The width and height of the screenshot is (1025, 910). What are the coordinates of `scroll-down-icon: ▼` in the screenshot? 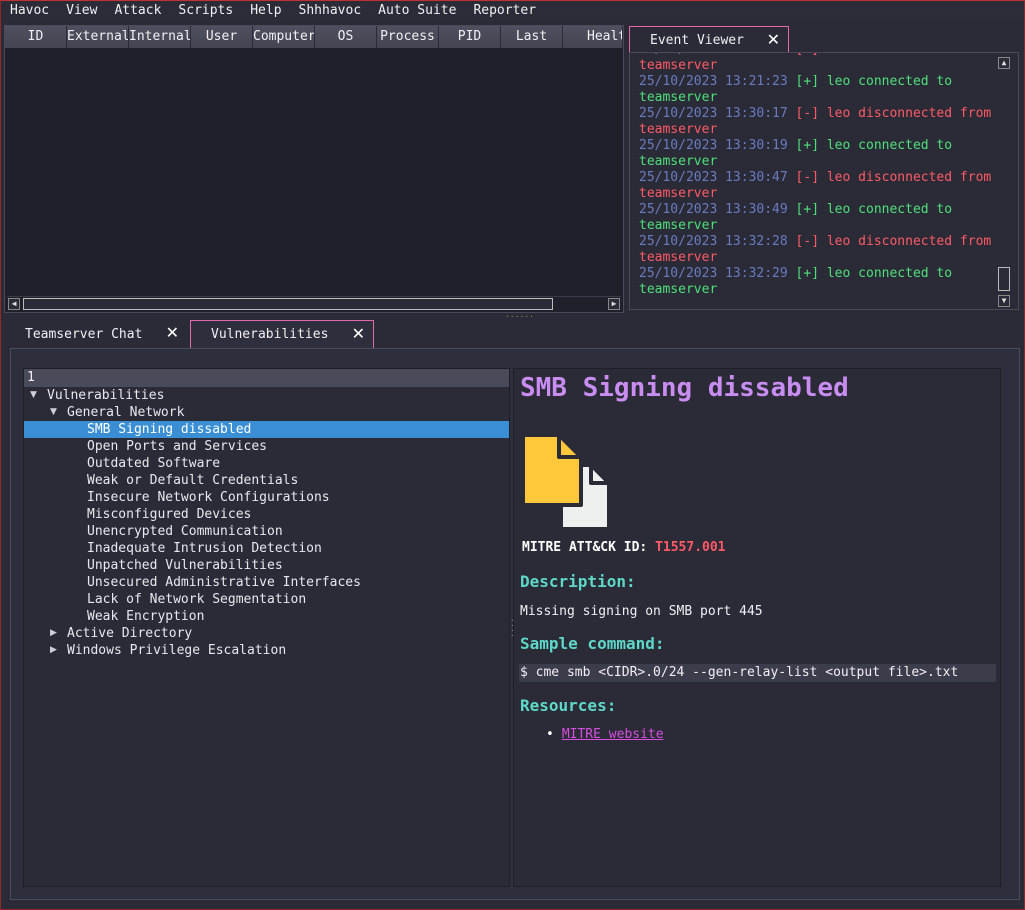 It's located at (1004, 301).